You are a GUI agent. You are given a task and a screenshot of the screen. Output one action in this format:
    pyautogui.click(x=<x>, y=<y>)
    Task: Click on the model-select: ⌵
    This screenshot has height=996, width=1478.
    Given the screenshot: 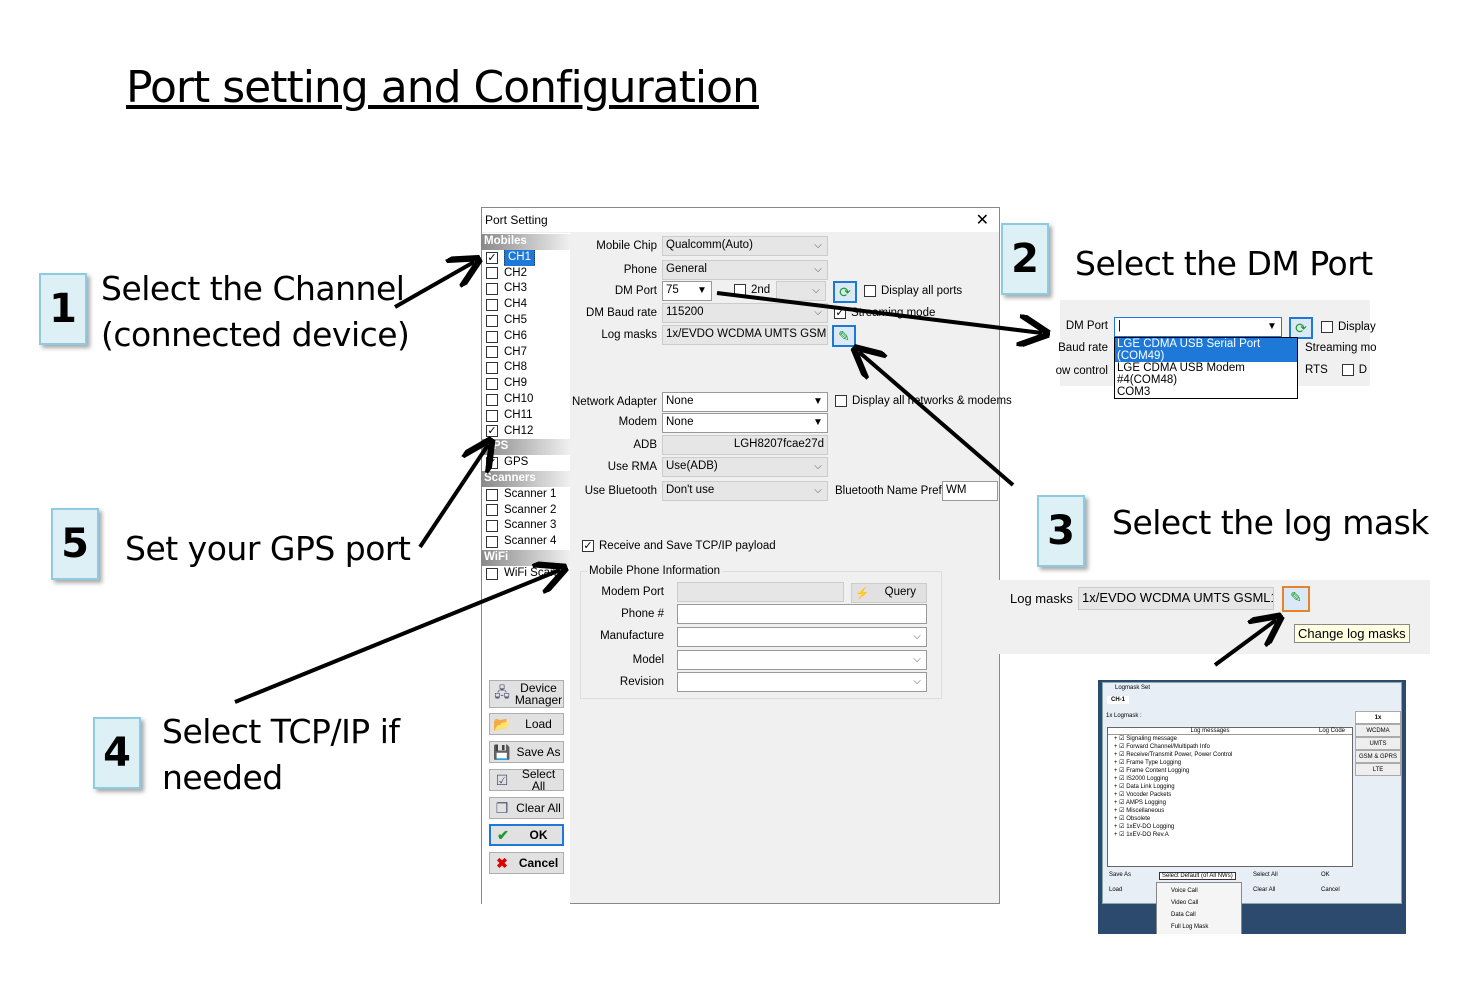 What is the action you would take?
    pyautogui.click(x=802, y=660)
    